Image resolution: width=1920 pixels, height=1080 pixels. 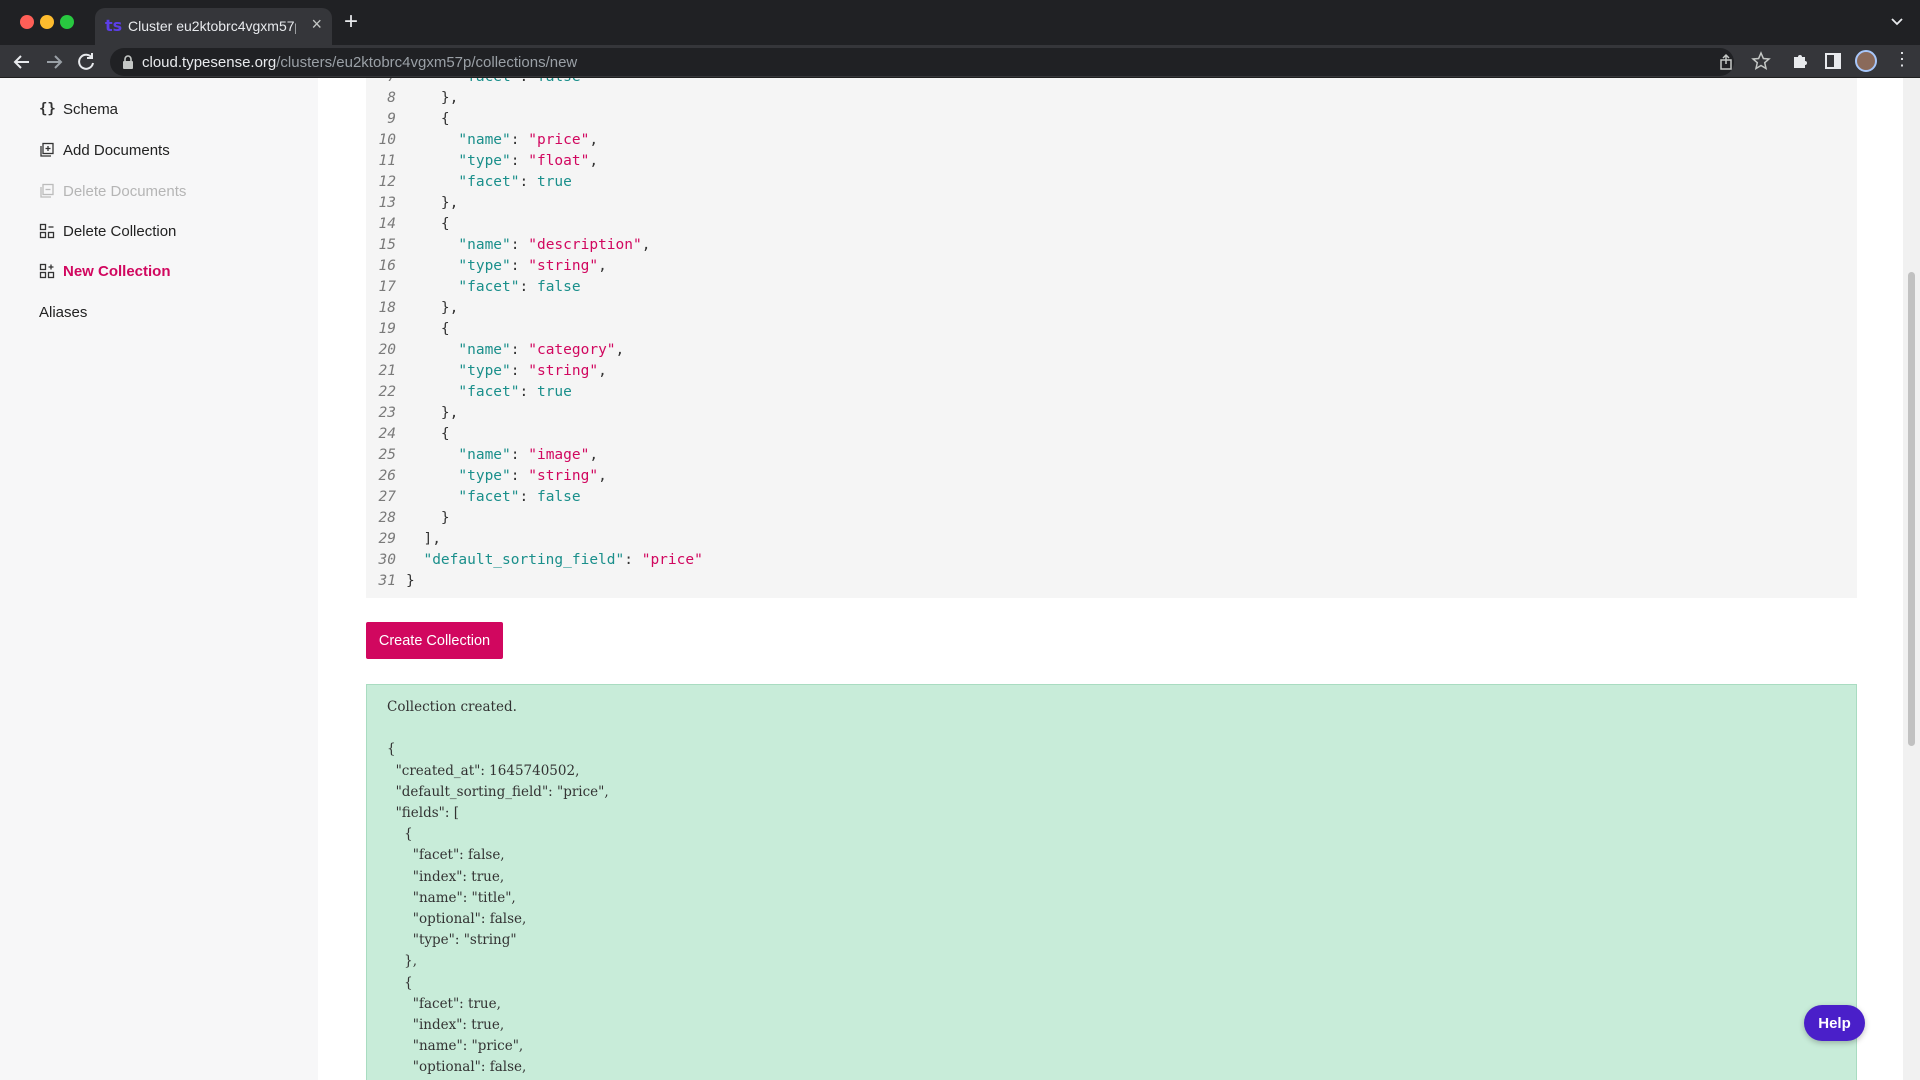 I want to click on code-token: false, so click(x=558, y=497).